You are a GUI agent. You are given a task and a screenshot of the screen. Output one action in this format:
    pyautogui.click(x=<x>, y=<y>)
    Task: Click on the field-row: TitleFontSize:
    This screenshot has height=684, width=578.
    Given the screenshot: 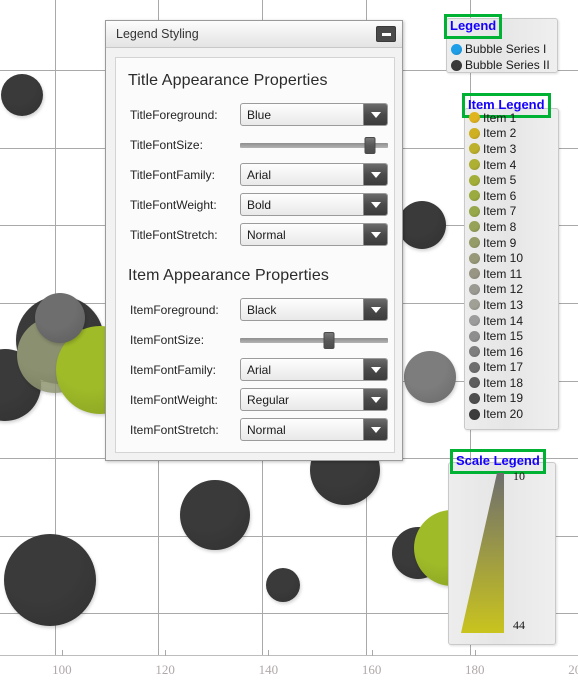 What is the action you would take?
    pyautogui.click(x=255, y=144)
    